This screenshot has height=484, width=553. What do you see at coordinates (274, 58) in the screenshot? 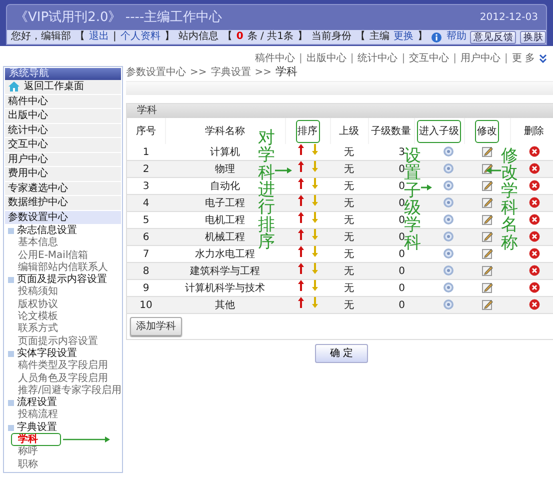
I see `nav-link-text: 稿件中心` at bounding box center [274, 58].